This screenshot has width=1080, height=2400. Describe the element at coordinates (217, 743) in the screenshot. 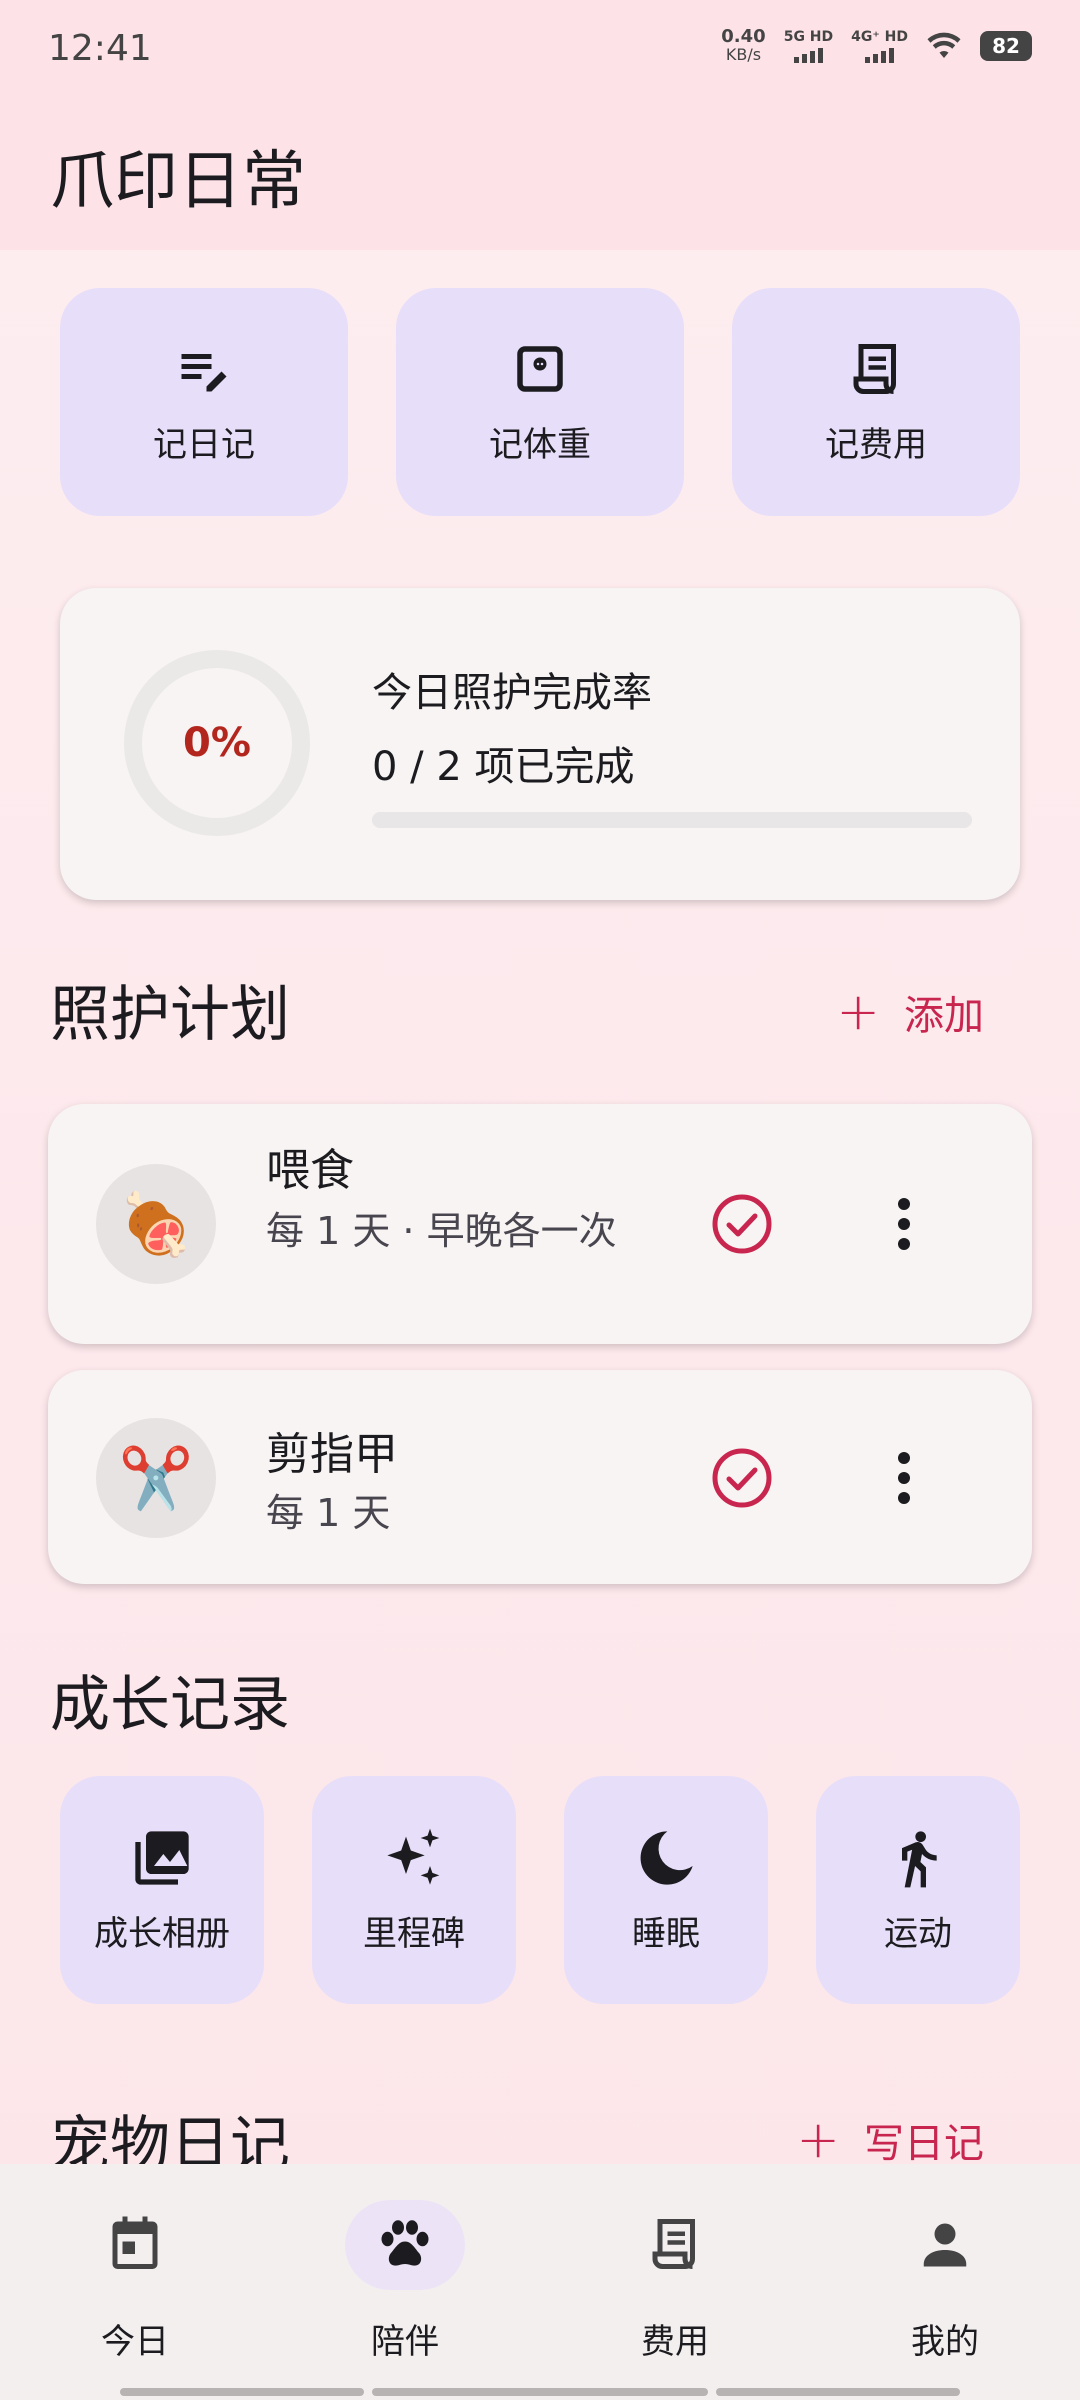

I see `progress-percent: 0%` at that location.